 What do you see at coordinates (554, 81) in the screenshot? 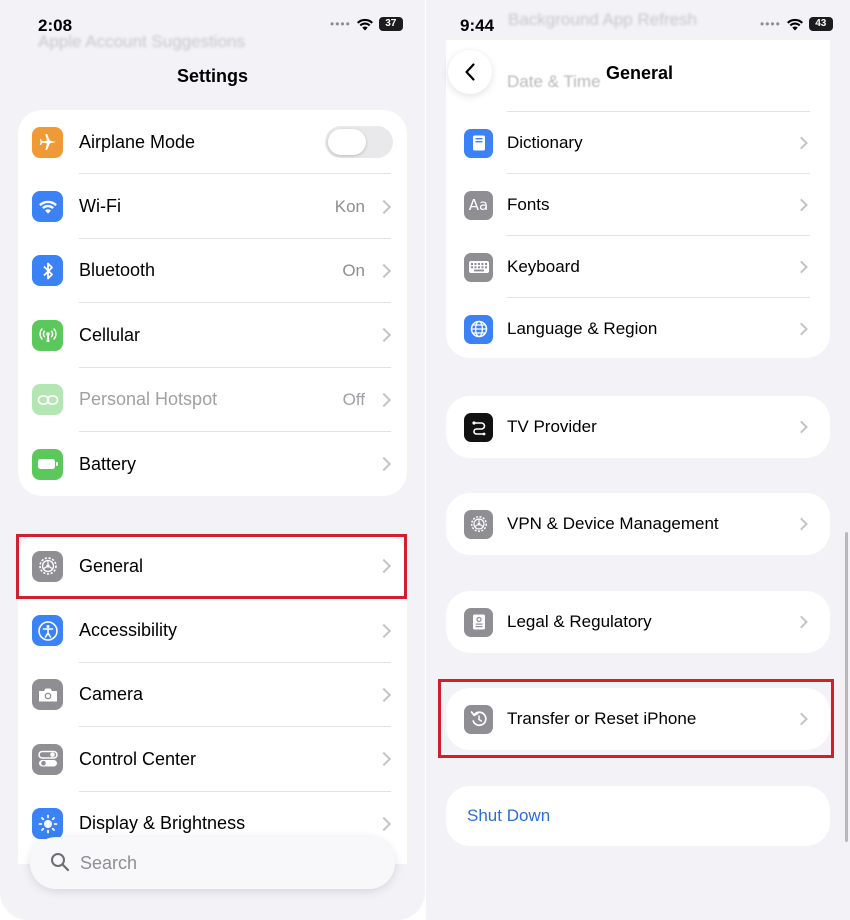
I see `row-label: Date & Time` at bounding box center [554, 81].